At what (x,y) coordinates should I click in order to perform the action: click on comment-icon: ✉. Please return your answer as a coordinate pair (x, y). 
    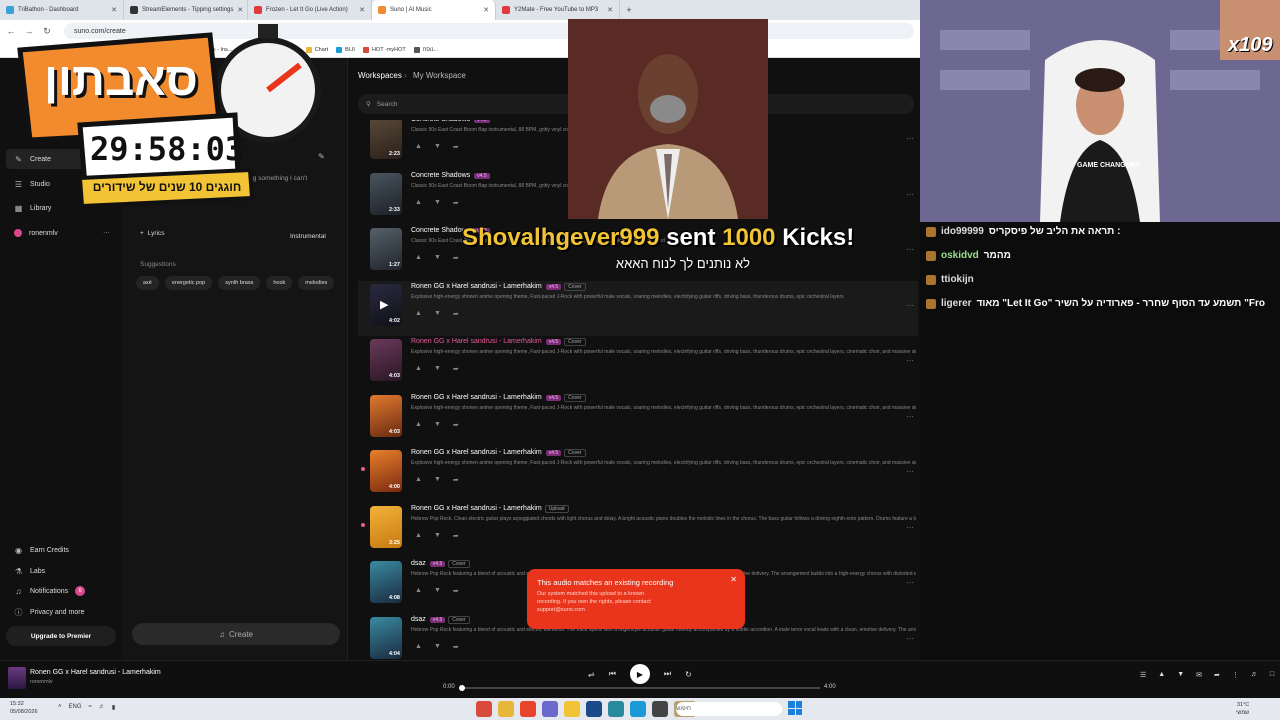
    Looking at the image, I should click on (1199, 675).